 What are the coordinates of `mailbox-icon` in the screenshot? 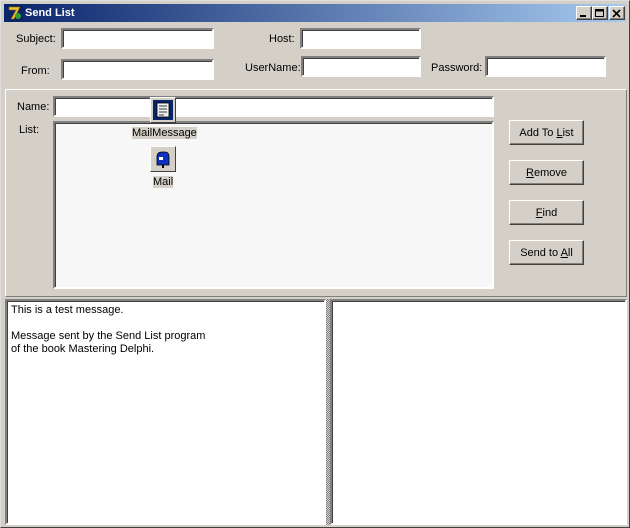 It's located at (163, 159).